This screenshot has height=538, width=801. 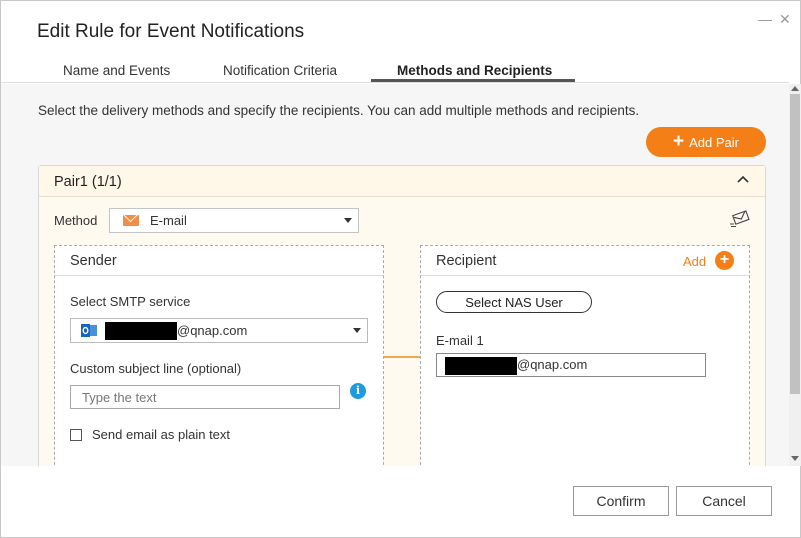 What do you see at coordinates (234, 220) in the screenshot?
I see `method-select: E-mail` at bounding box center [234, 220].